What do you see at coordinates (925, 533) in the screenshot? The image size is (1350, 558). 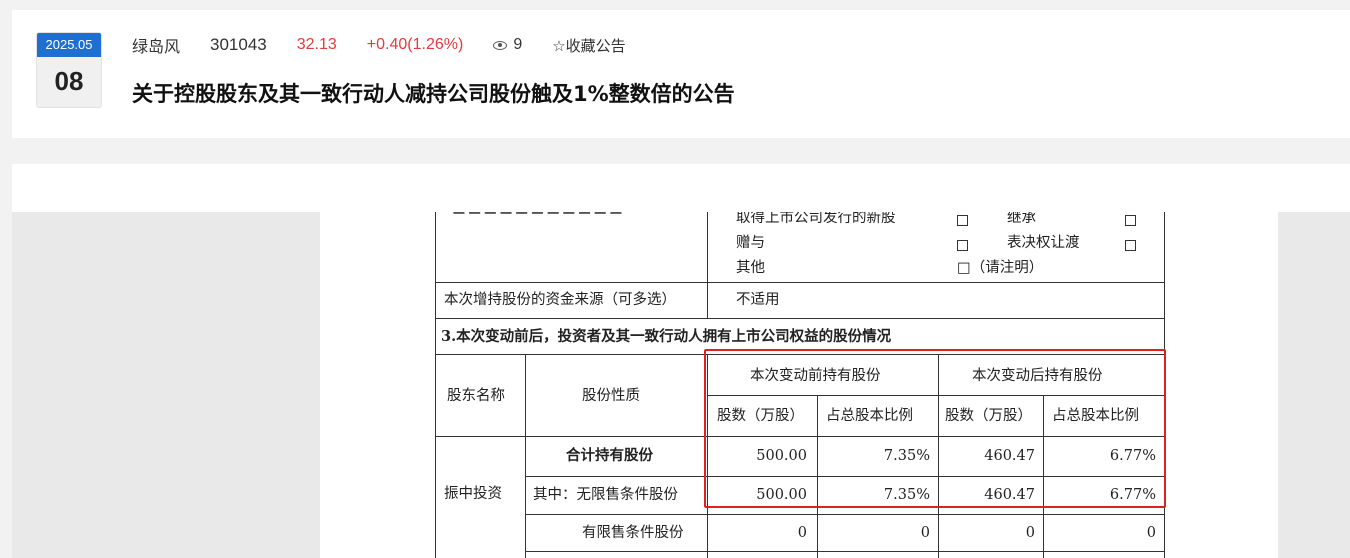 I see `row-before-ratio: 0` at bounding box center [925, 533].